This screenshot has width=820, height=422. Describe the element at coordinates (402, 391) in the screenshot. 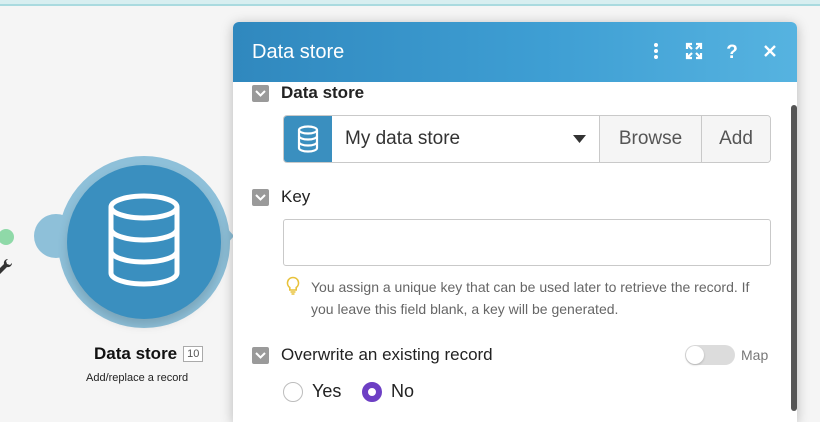

I see `radio-no-label: No` at that location.